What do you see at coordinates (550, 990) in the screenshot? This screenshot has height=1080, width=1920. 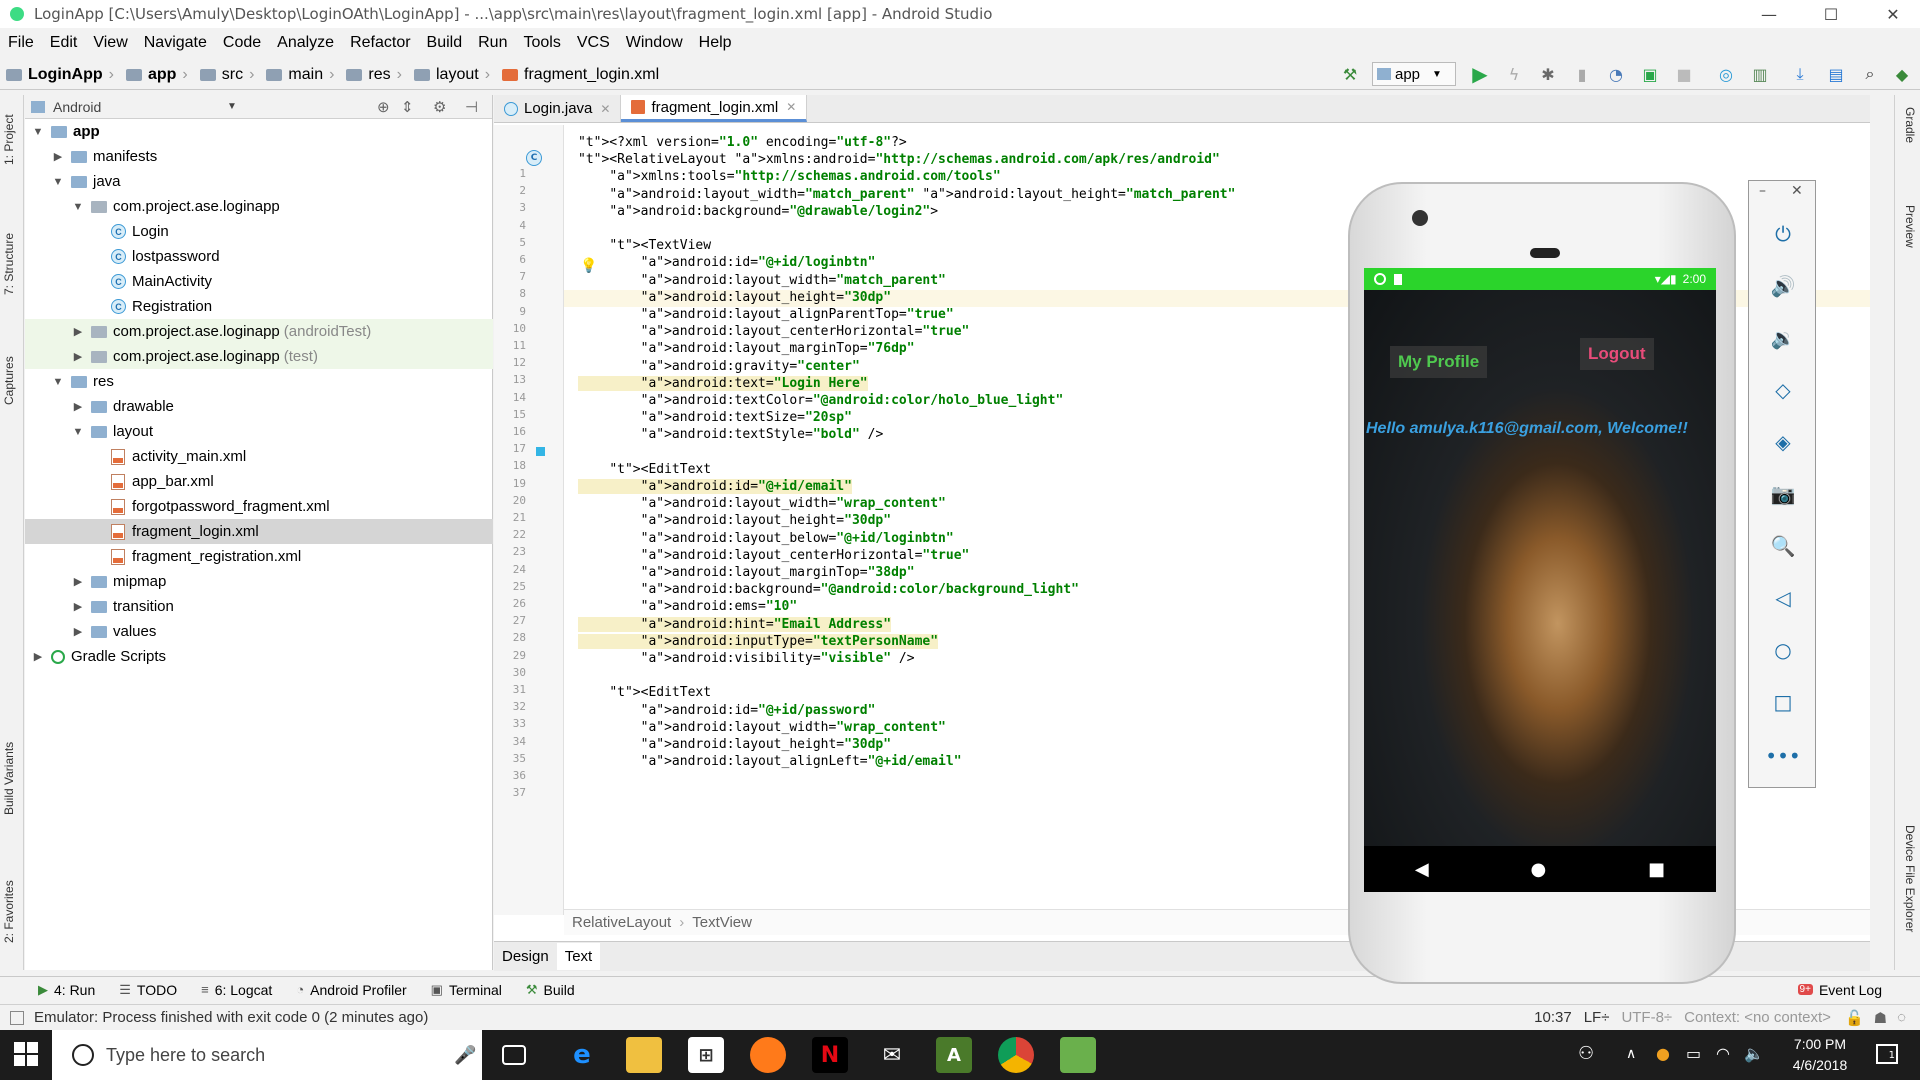 I see `build-tool-button: ⚒ Build` at bounding box center [550, 990].